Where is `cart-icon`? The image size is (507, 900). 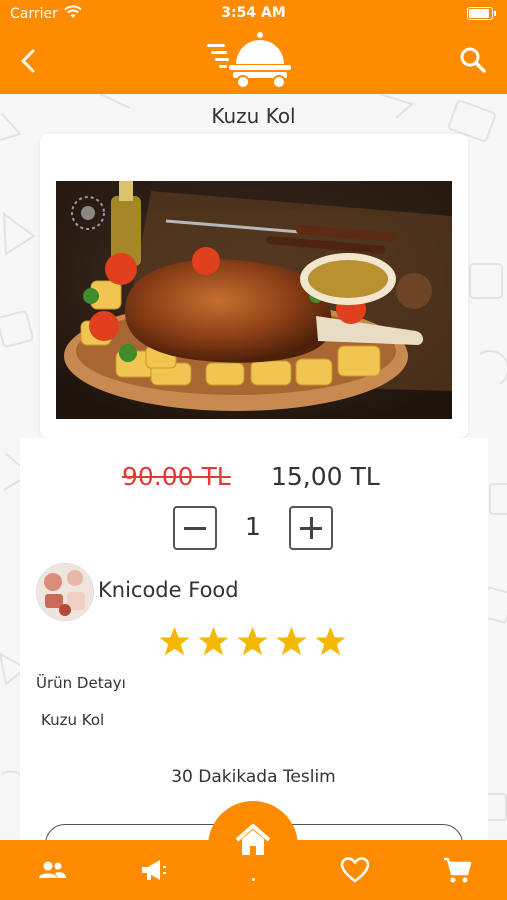
cart-icon is located at coordinates (457, 870).